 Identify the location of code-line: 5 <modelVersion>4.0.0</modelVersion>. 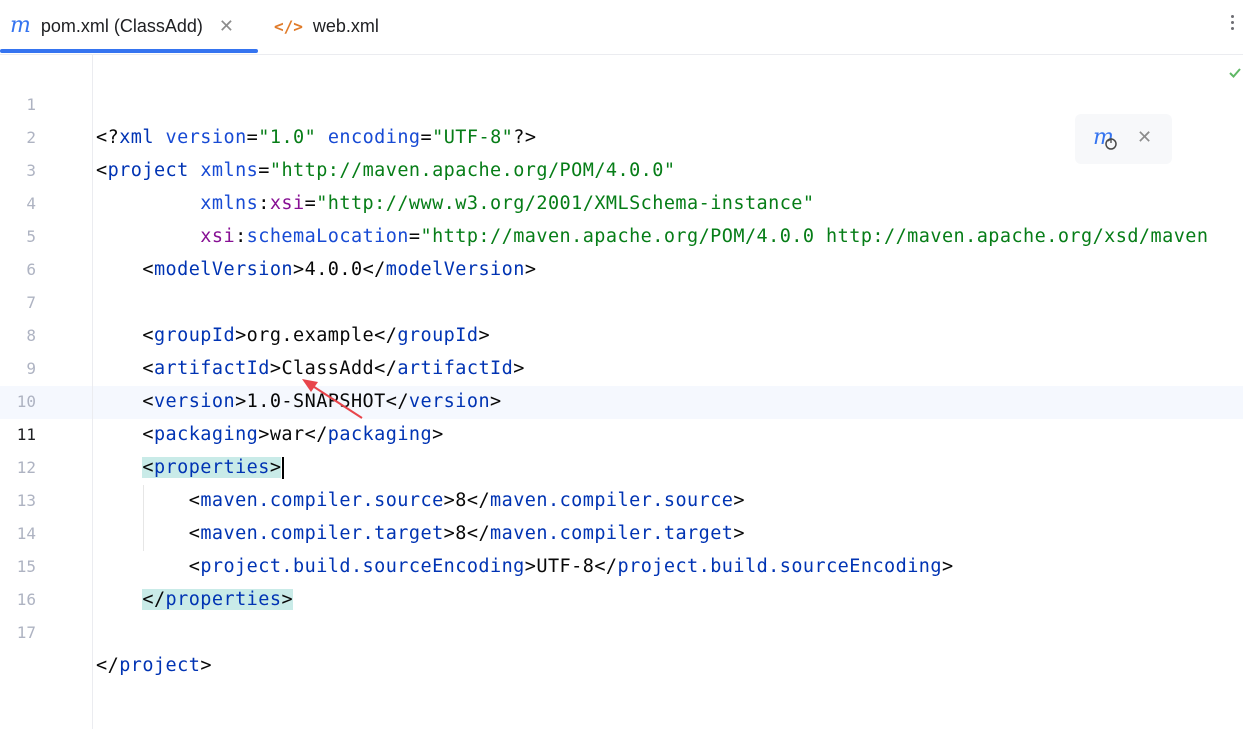
(621, 233).